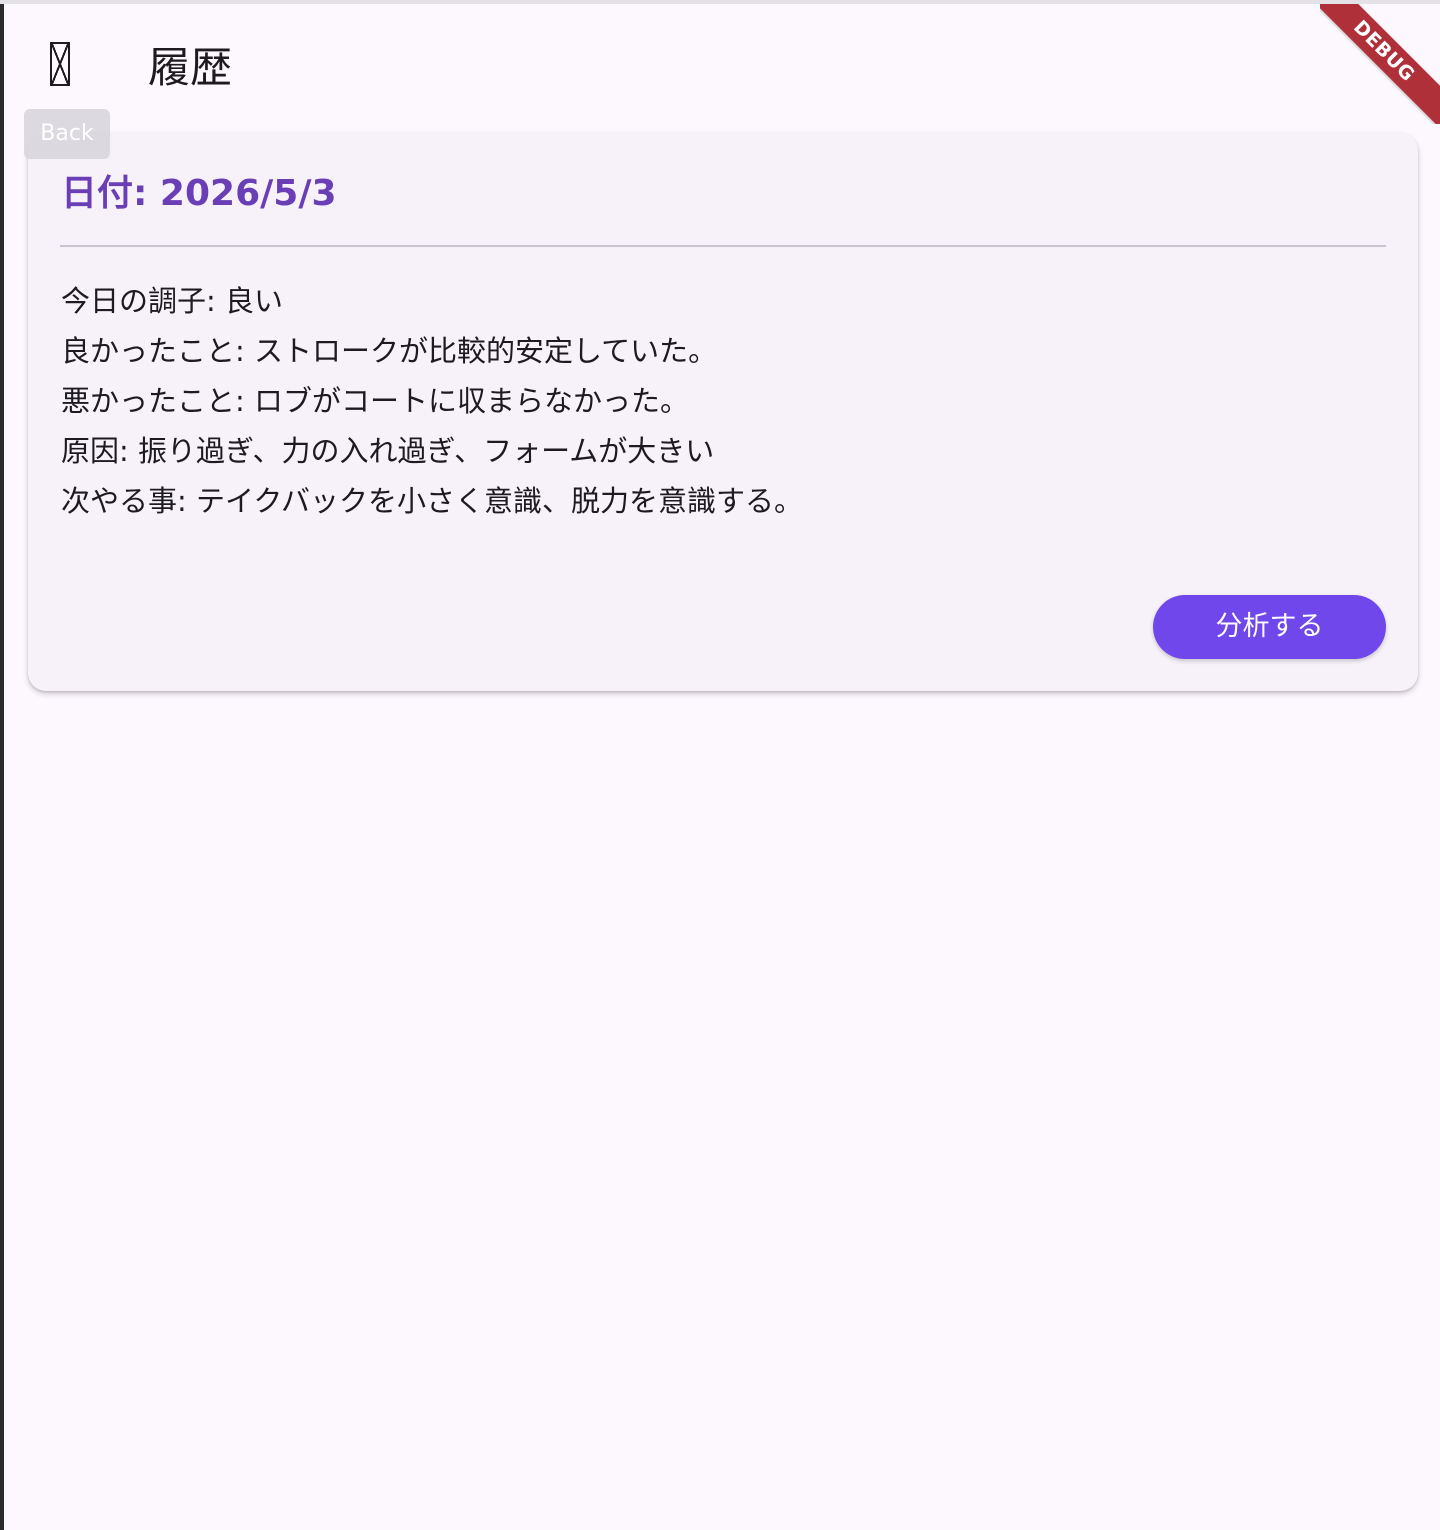 The width and height of the screenshot is (1440, 1530). Describe the element at coordinates (375, 401) in the screenshot. I see `entry-bad-points: 悪かったこと: ロブがコートに収まらなかった。` at that location.